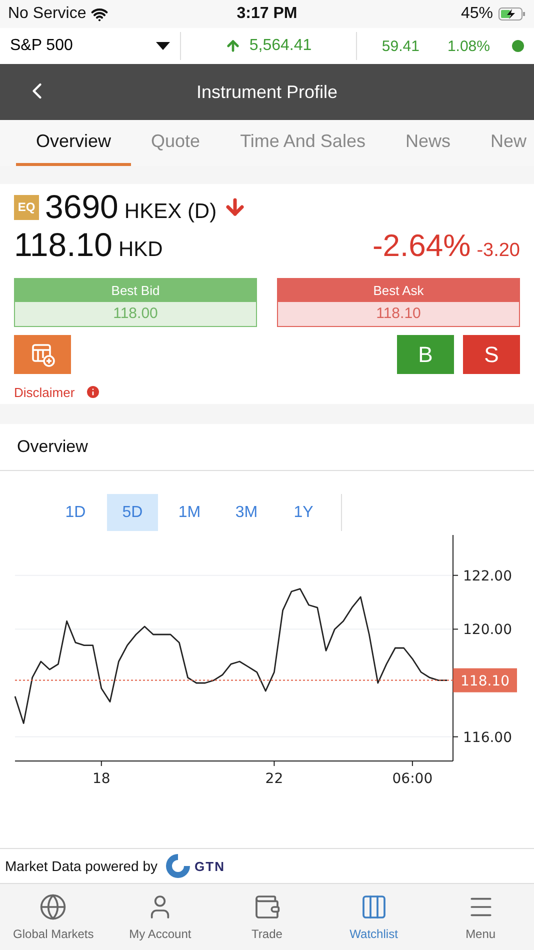  Describe the element at coordinates (512, 14) in the screenshot. I see `battery-icon` at that location.